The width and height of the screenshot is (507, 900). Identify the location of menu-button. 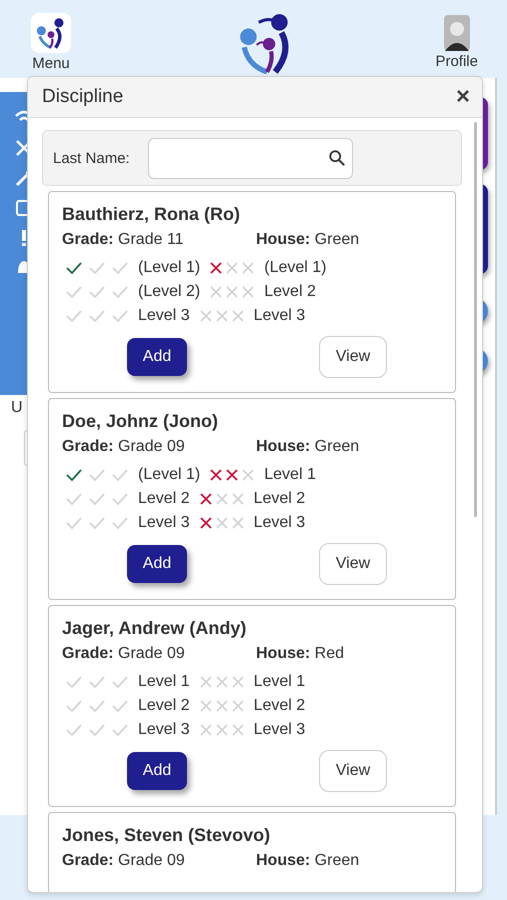
(51, 33).